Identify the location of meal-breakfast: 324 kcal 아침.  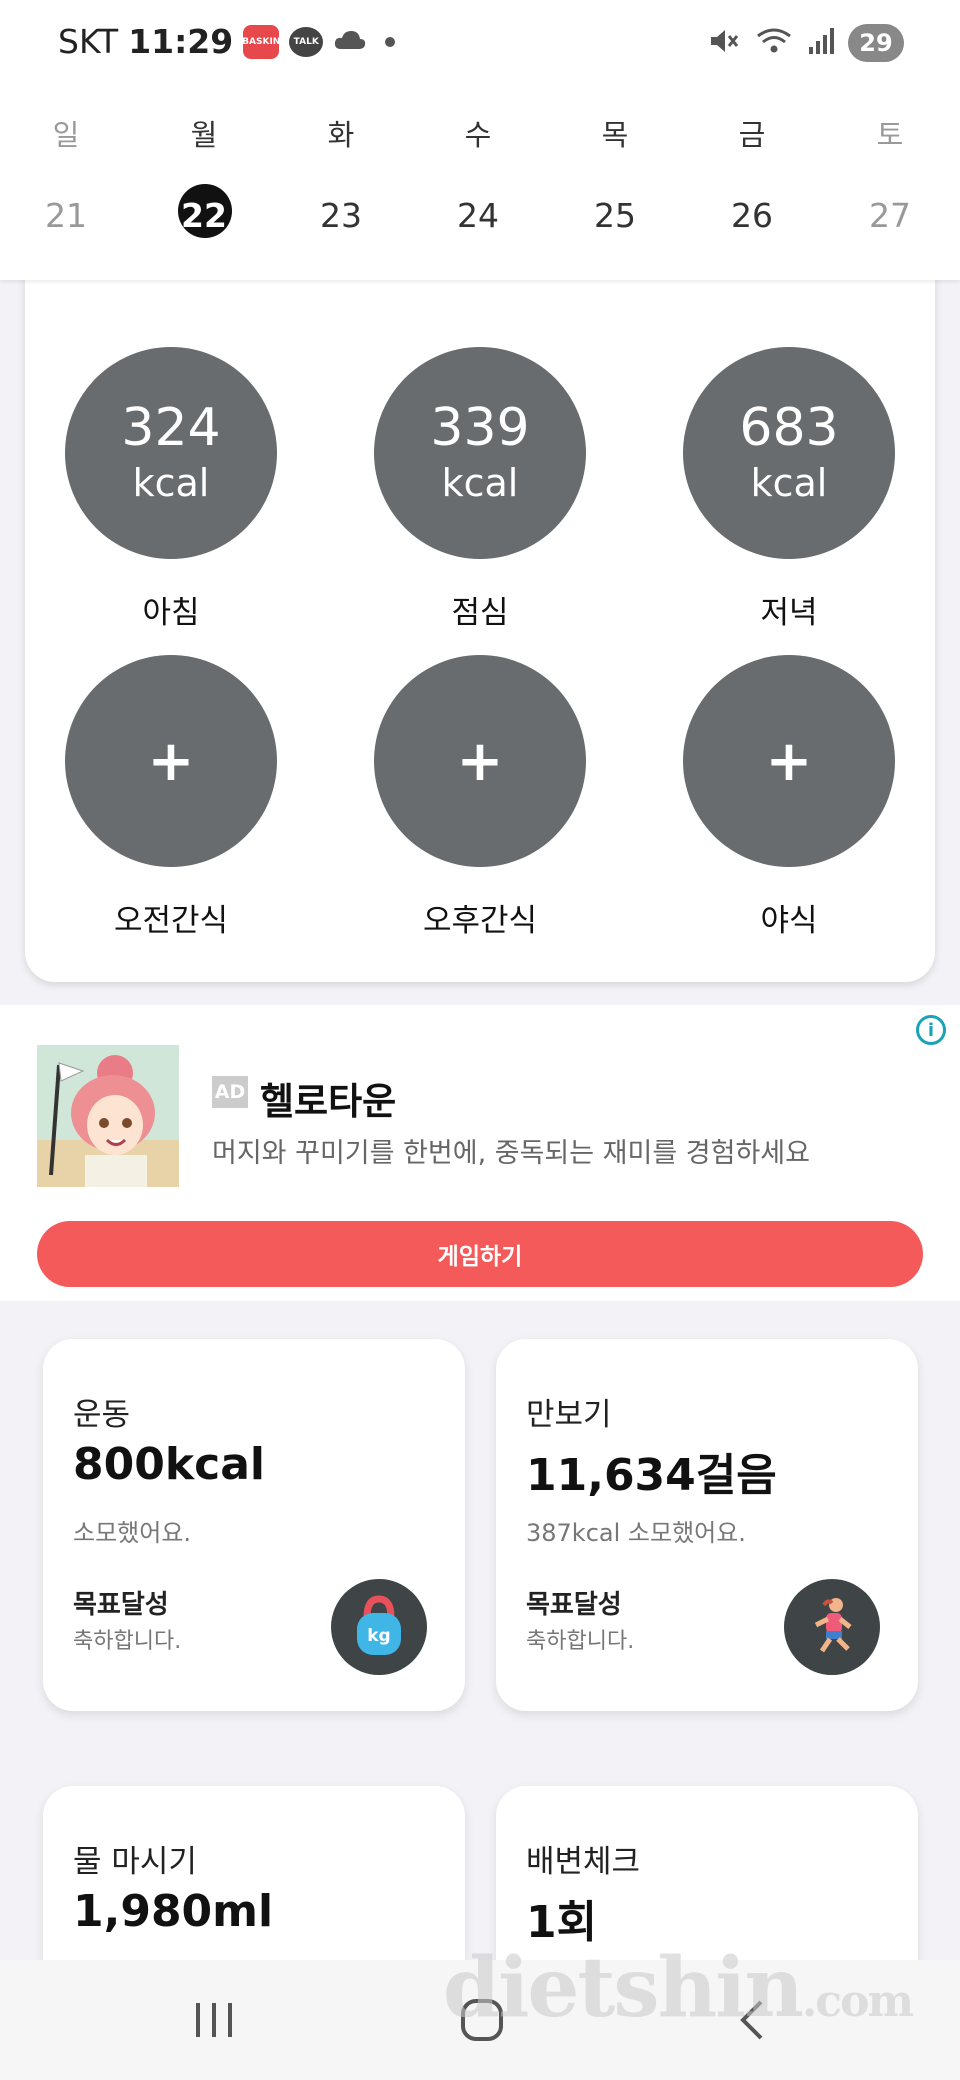
(171, 489).